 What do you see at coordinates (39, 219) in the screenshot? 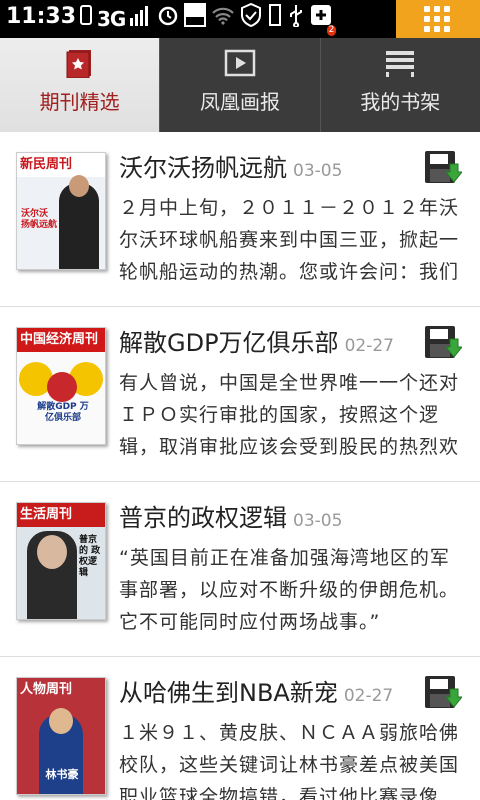
I see `cover-headline: 沃尔沃 扬帆远航` at bounding box center [39, 219].